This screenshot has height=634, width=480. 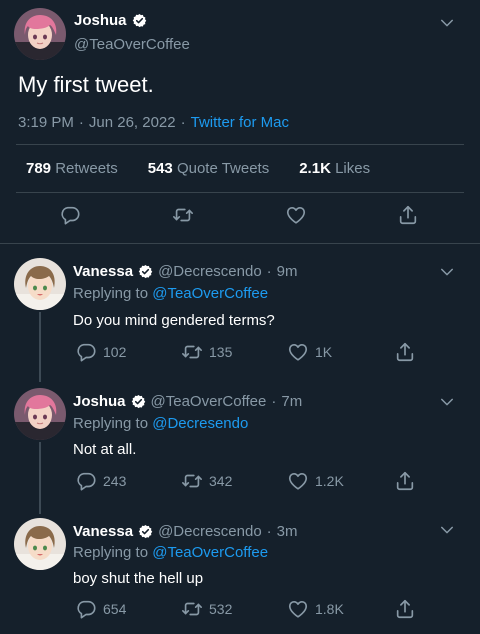 I want to click on reply-text: boy shut the hell up, so click(x=138, y=578).